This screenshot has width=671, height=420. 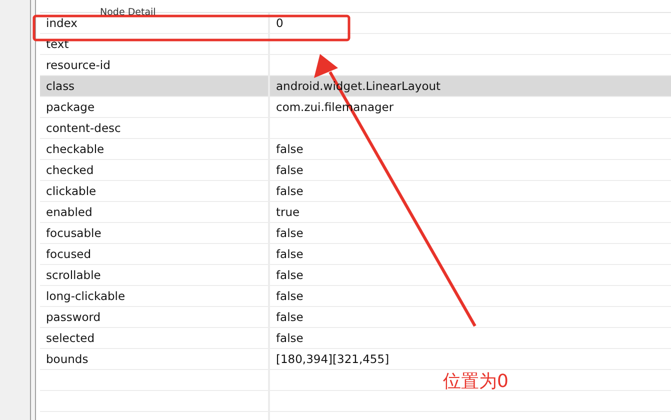 I want to click on table-row: enabled true, so click(x=355, y=212).